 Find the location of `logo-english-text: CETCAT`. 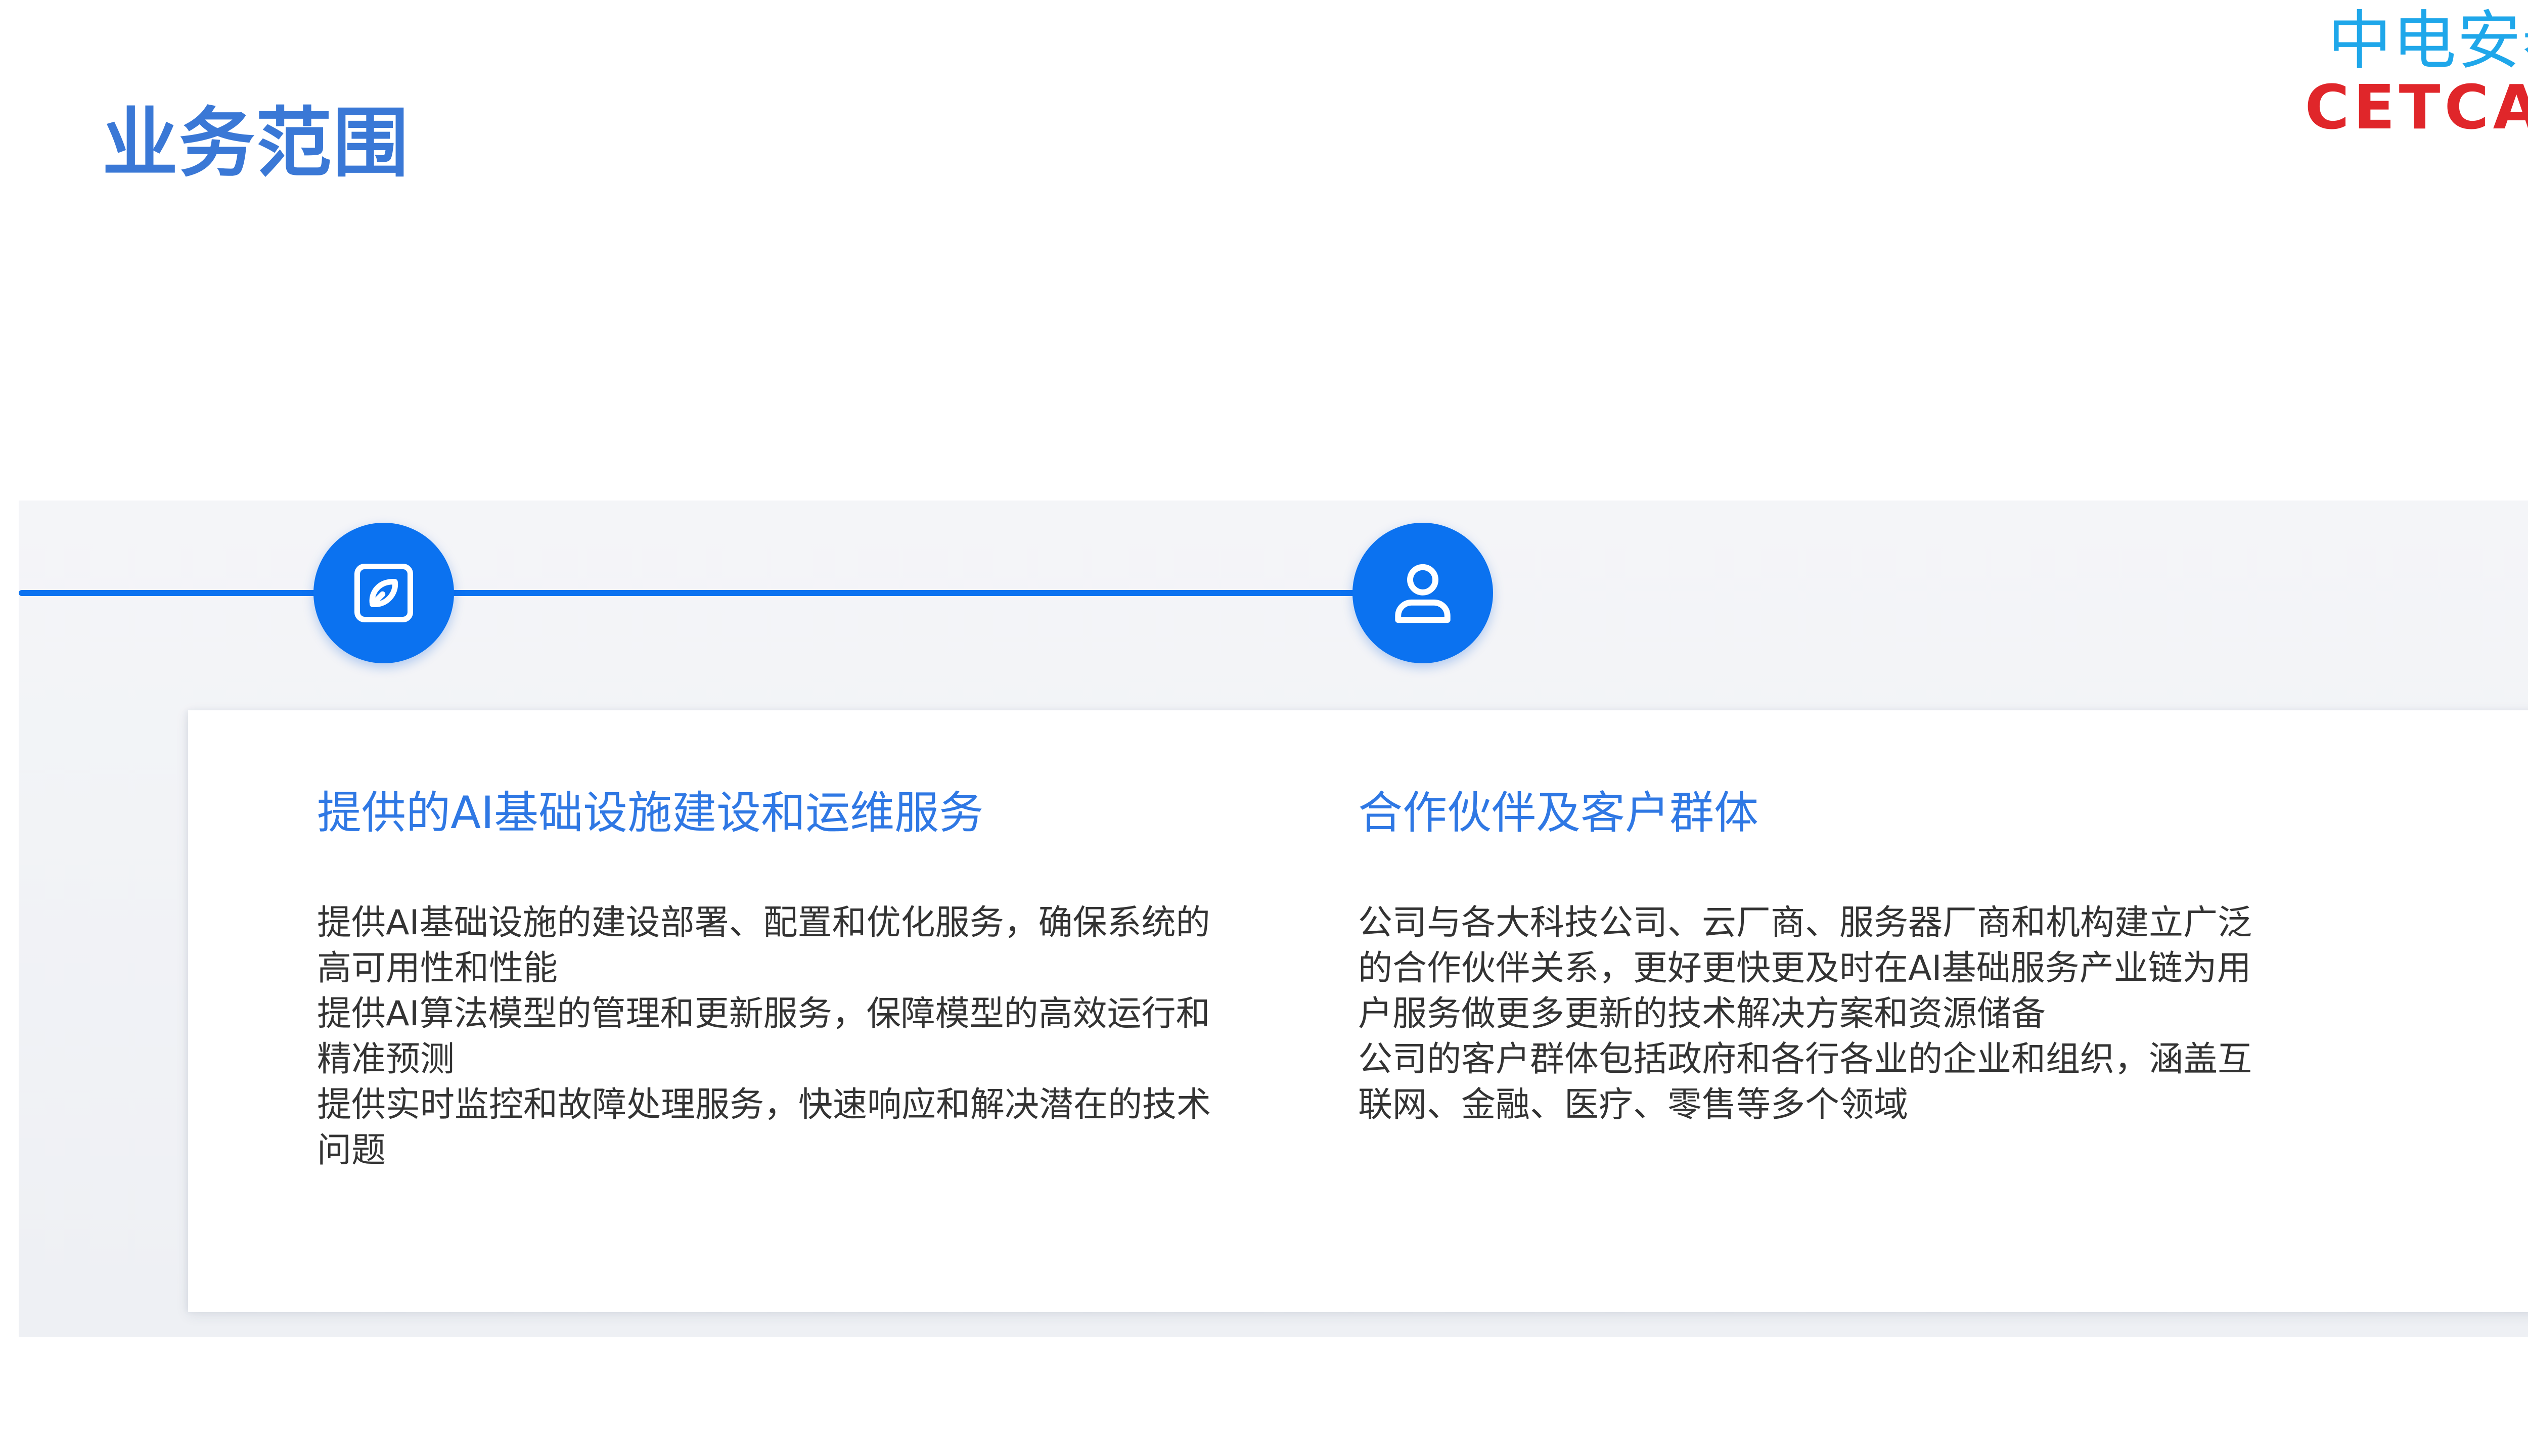

logo-english-text: CETCAT is located at coordinates (2416, 108).